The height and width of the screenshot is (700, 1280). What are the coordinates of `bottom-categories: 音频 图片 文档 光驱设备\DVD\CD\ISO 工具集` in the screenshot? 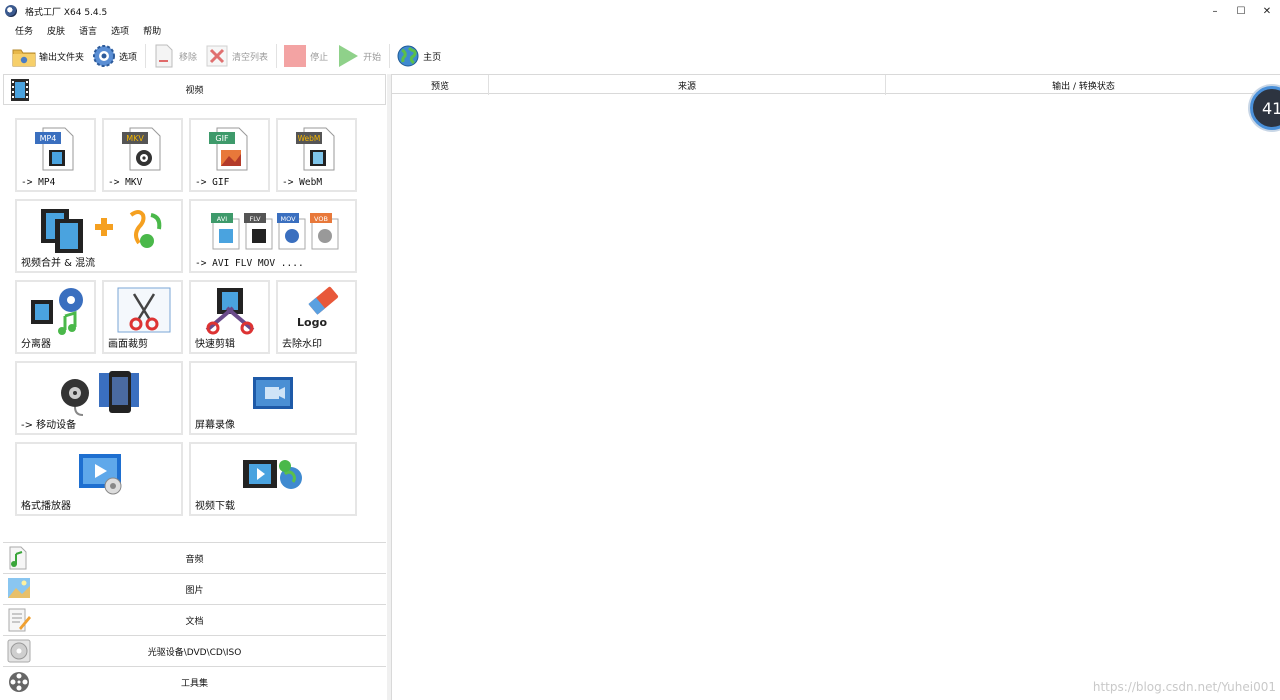 It's located at (194, 619).